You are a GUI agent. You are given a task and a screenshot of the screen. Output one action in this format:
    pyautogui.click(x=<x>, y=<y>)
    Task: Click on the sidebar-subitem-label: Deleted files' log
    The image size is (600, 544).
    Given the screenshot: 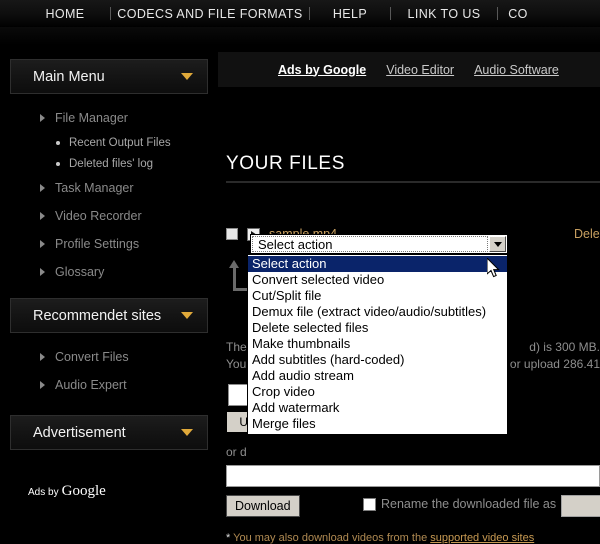 What is the action you would take?
    pyautogui.click(x=111, y=163)
    